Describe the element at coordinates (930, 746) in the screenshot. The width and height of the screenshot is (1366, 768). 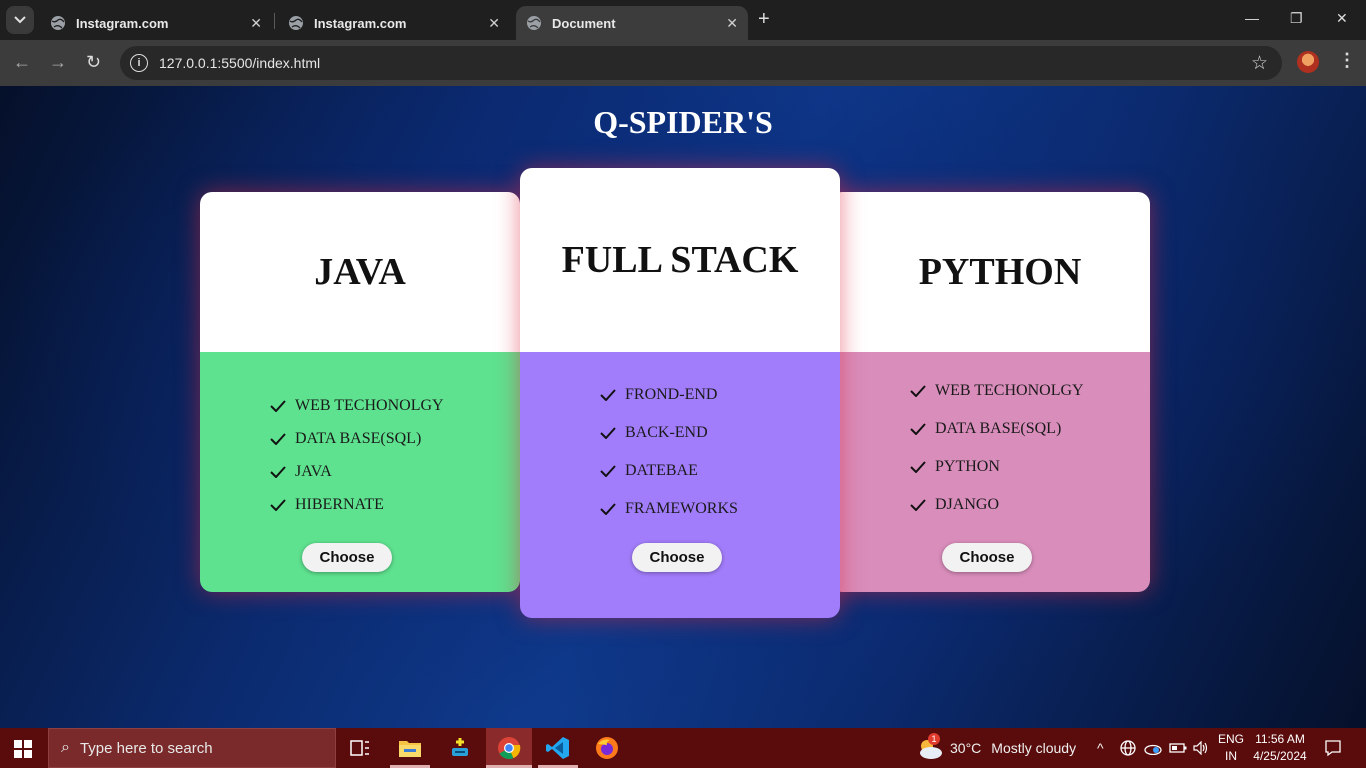
I see `weather-cloud-icon: 1` at that location.